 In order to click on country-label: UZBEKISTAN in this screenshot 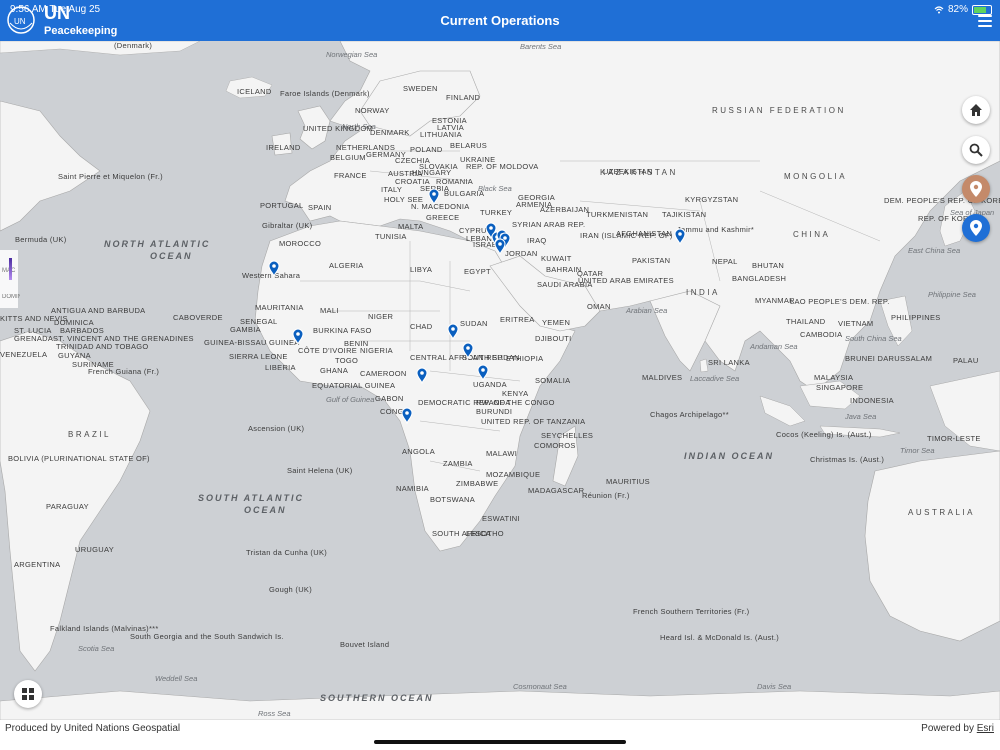, I will do `click(628, 171)`.